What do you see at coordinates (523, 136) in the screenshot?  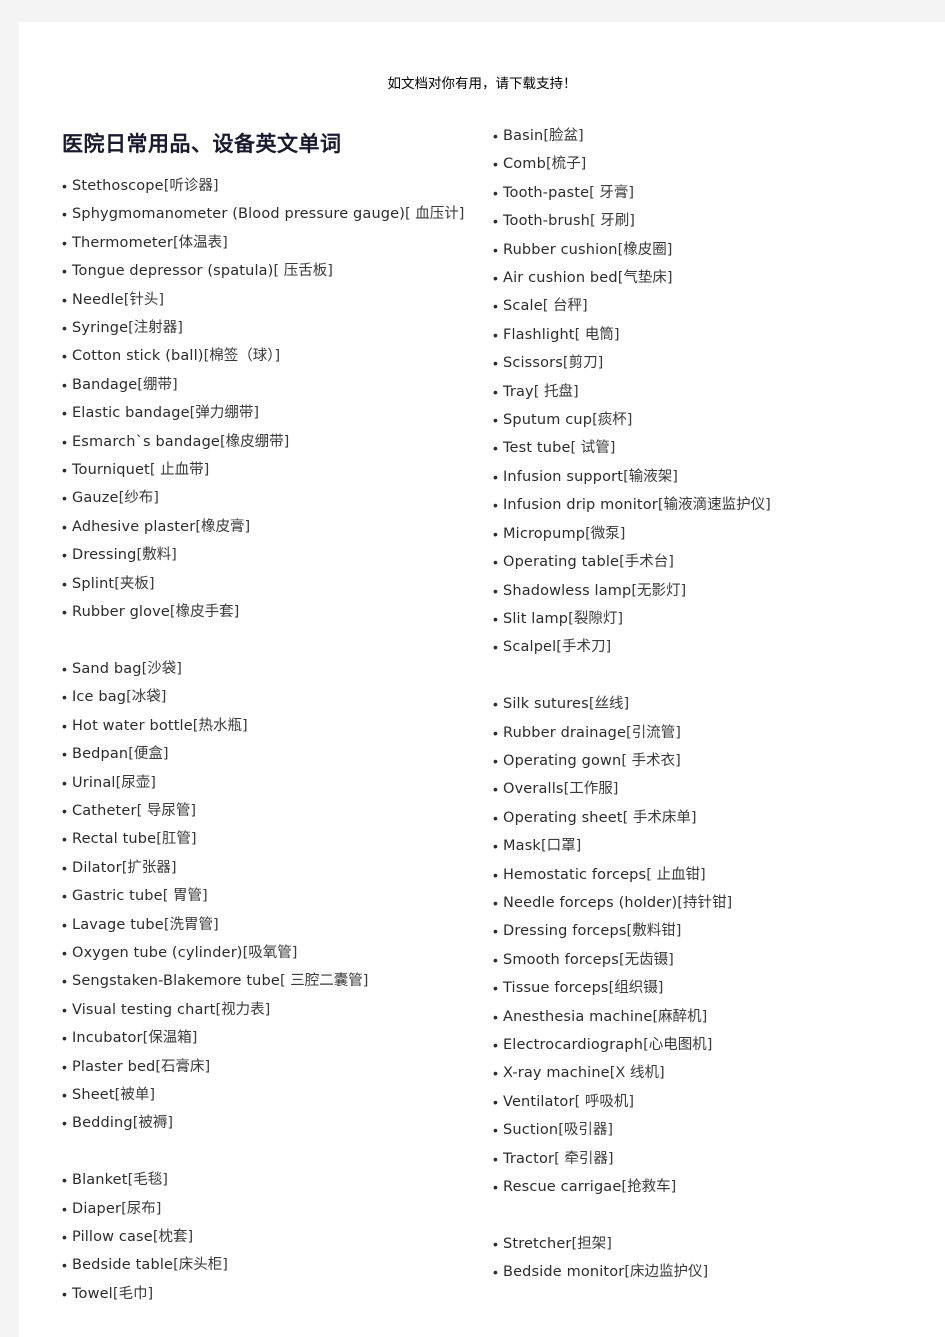 I see `entry-term: Basin` at bounding box center [523, 136].